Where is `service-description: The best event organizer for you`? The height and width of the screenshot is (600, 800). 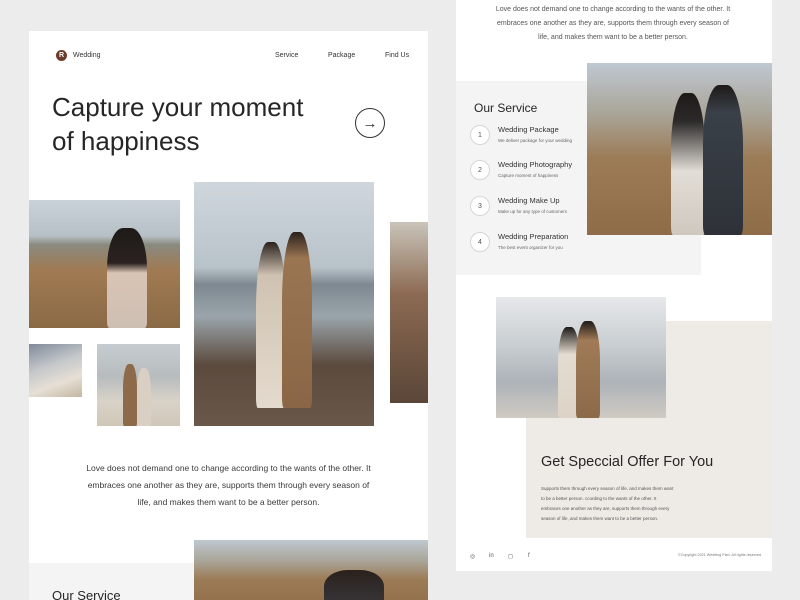 service-description: The best event organizer for you is located at coordinates (530, 247).